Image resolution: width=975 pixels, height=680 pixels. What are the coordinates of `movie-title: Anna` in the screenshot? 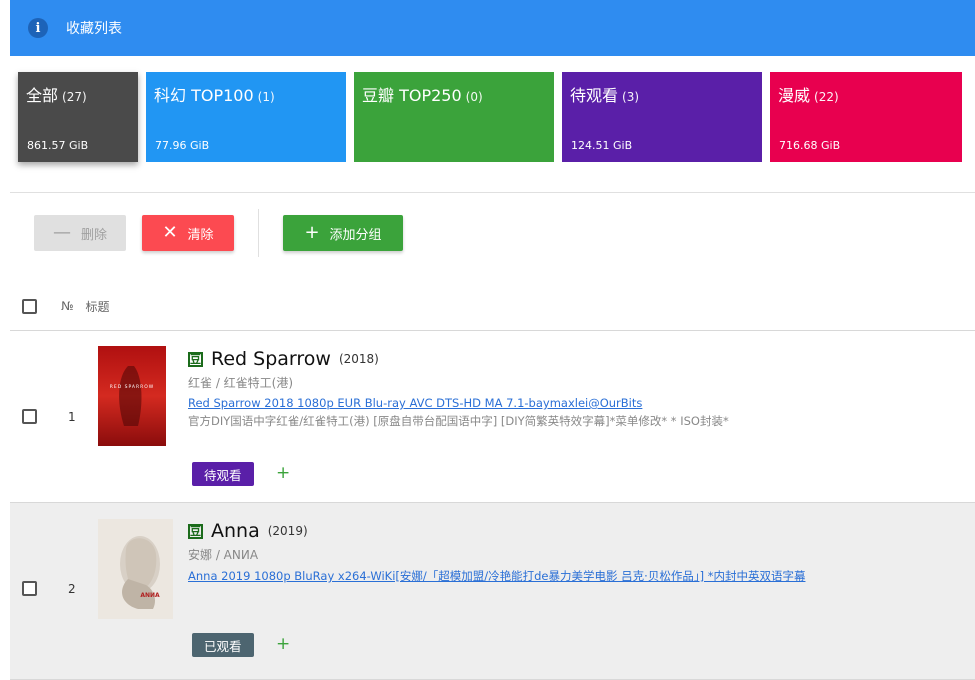 It's located at (235, 531).